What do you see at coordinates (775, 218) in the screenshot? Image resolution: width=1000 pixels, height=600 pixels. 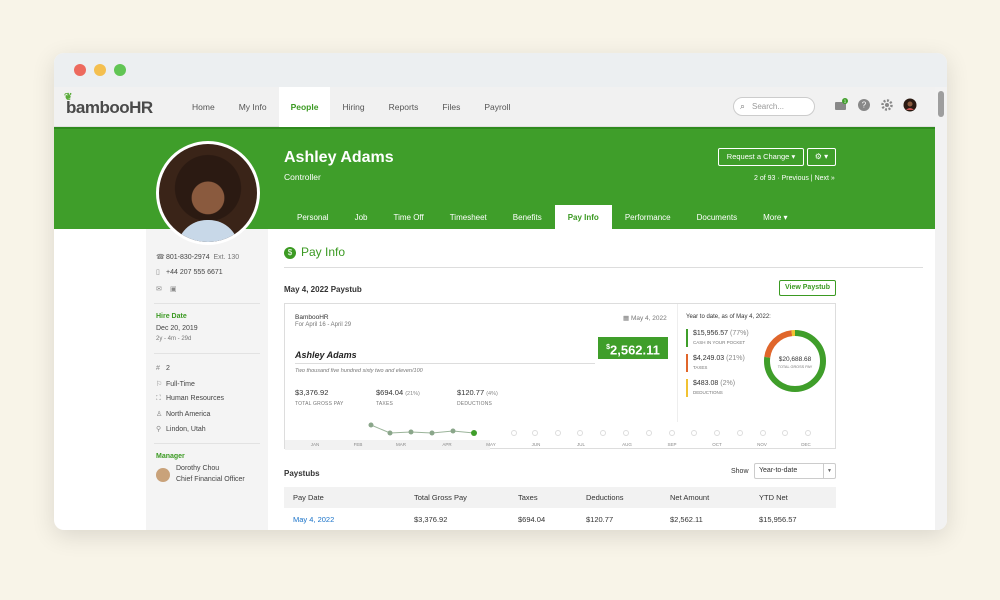 I see `tab-more: More ▾` at bounding box center [775, 218].